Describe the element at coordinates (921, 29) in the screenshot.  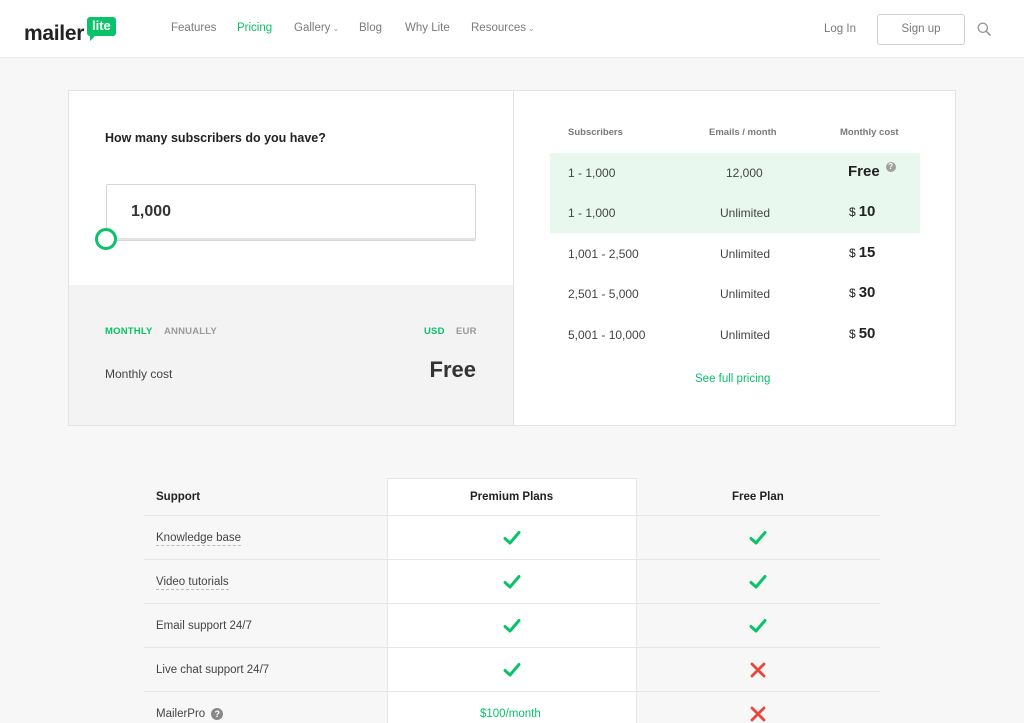
I see `signup-button: Sign up` at that location.